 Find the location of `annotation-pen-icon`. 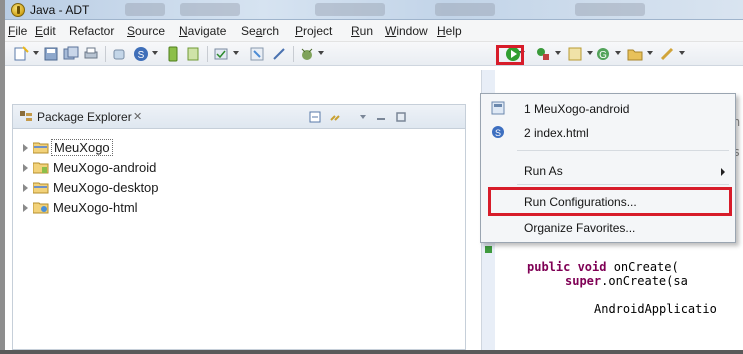

annotation-pen-icon is located at coordinates (667, 54).